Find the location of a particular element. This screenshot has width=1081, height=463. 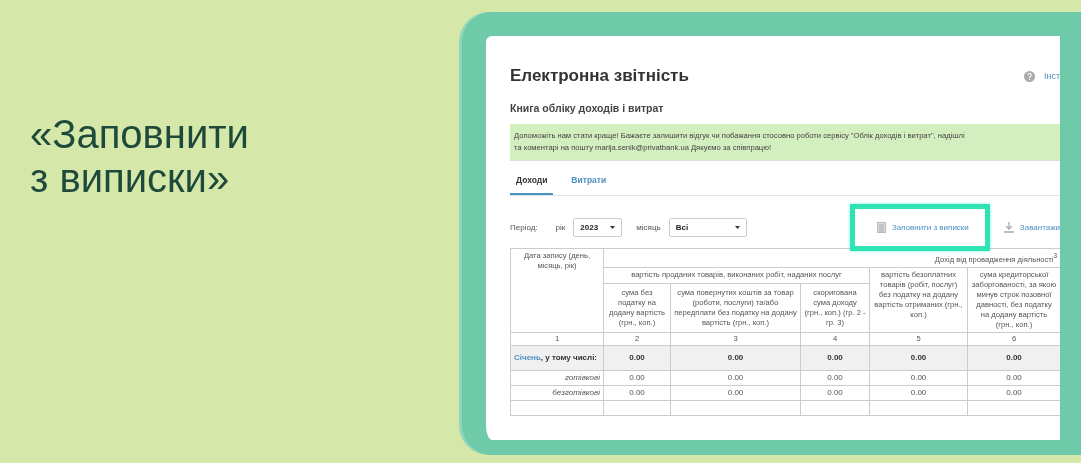

month-link: Січень is located at coordinates (527, 357).